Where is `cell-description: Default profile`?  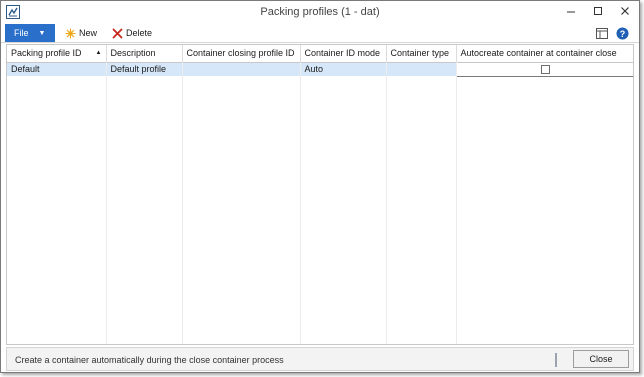 cell-description: Default profile is located at coordinates (144, 69).